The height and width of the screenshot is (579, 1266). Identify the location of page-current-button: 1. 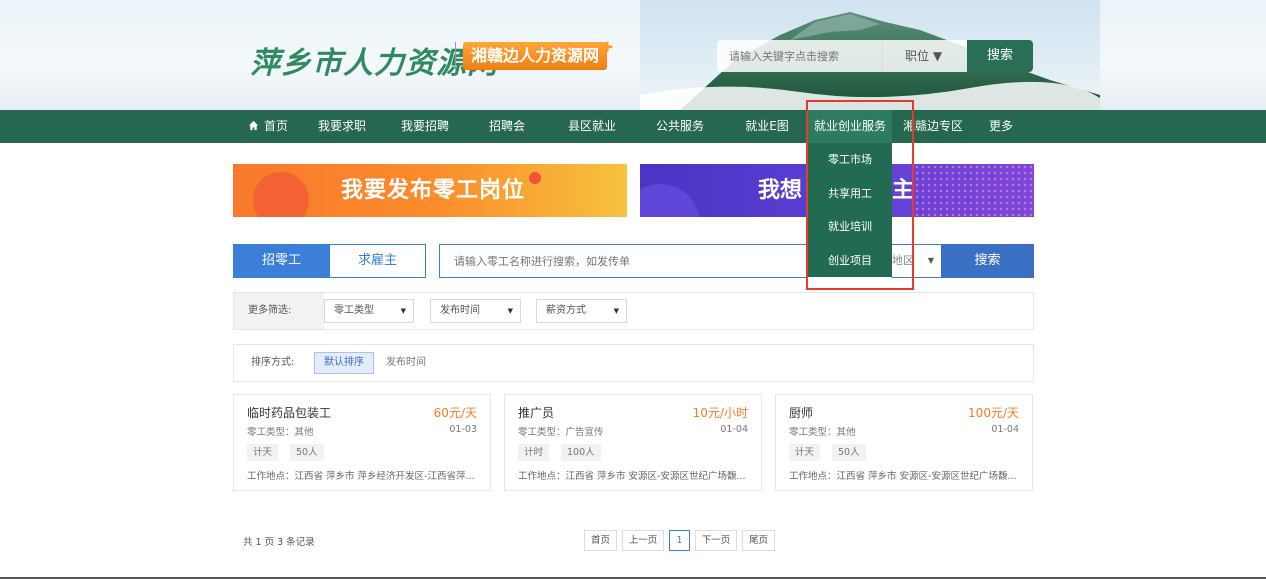
(679, 540).